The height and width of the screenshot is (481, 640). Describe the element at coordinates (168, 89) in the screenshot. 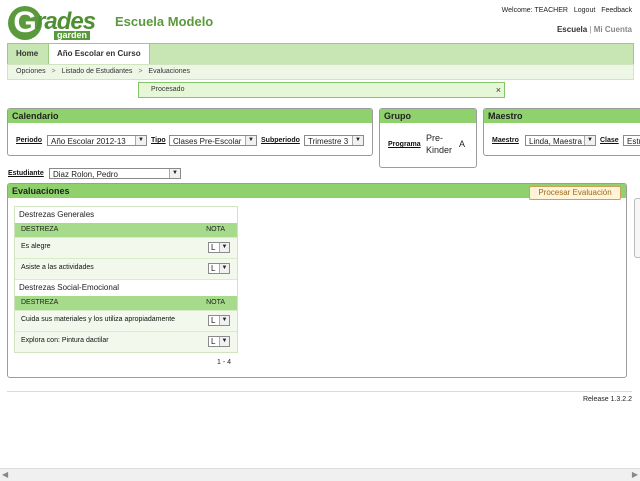

I see `message-text: Procesado` at that location.